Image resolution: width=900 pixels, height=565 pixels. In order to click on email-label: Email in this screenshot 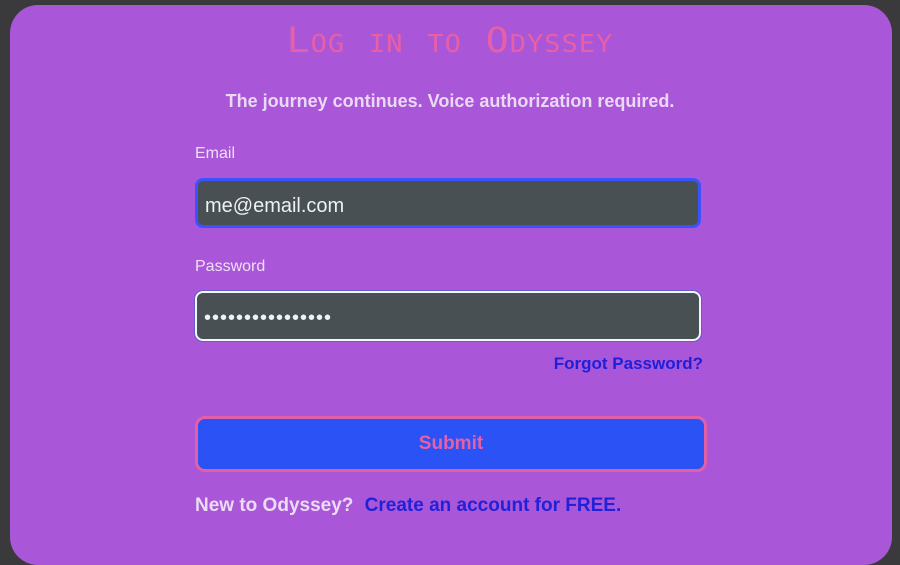, I will do `click(215, 153)`.